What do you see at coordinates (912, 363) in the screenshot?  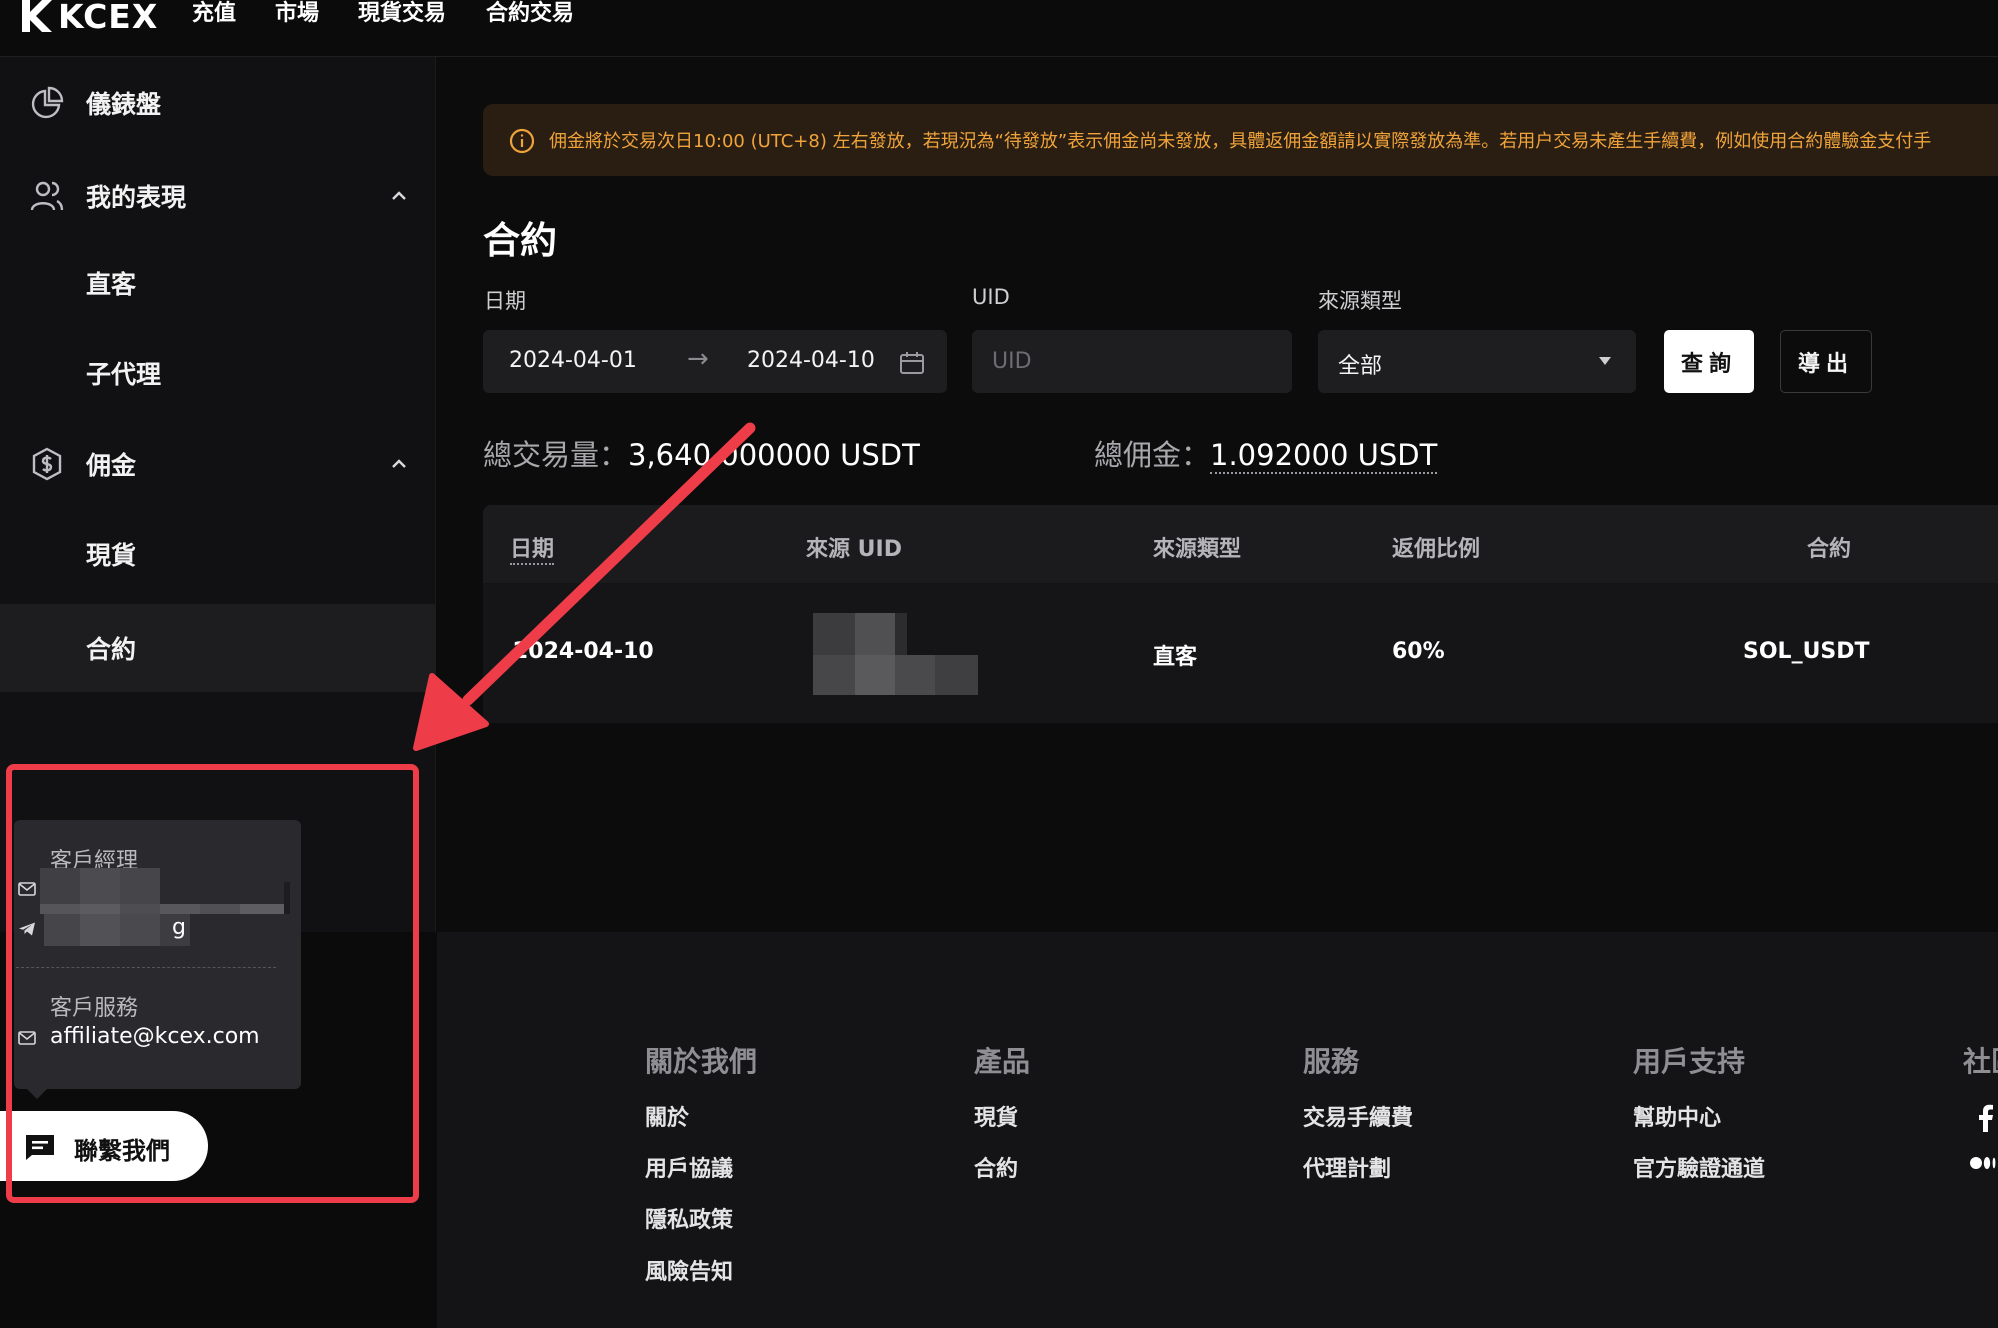 I see `calendar-icon` at bounding box center [912, 363].